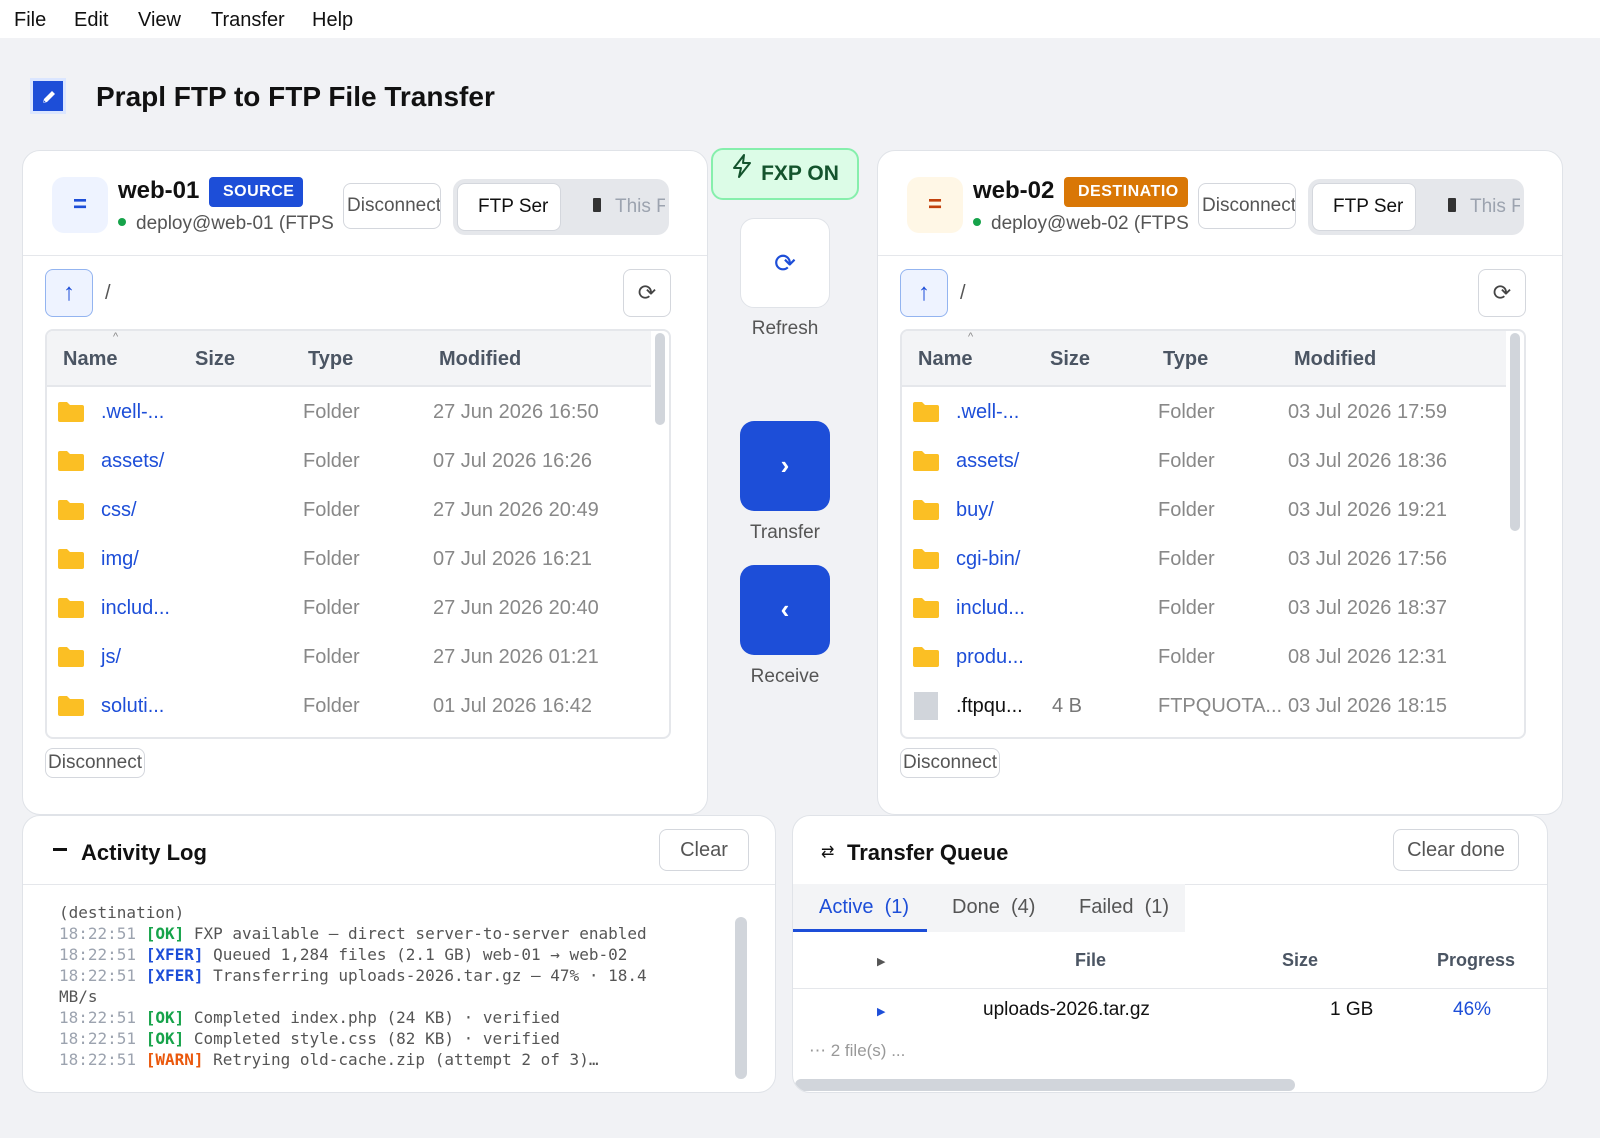  What do you see at coordinates (864, 907) in the screenshot?
I see `tab-active: Active (1)` at bounding box center [864, 907].